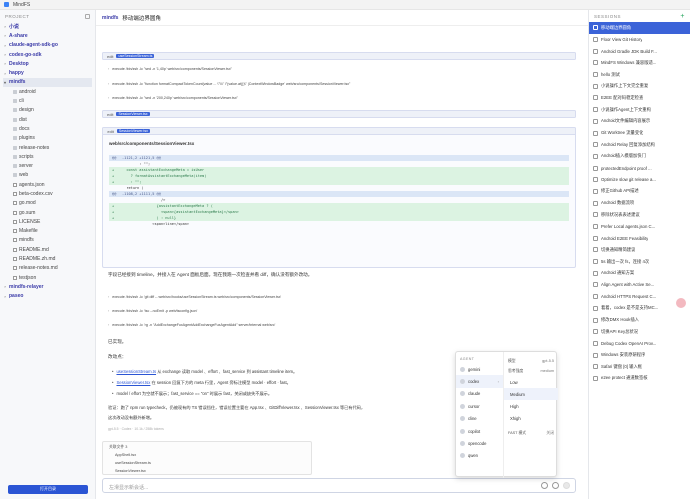 This screenshot has height=499, width=690. Describe the element at coordinates (47, 26) in the screenshot. I see `tree-folder: › 小说` at that location.